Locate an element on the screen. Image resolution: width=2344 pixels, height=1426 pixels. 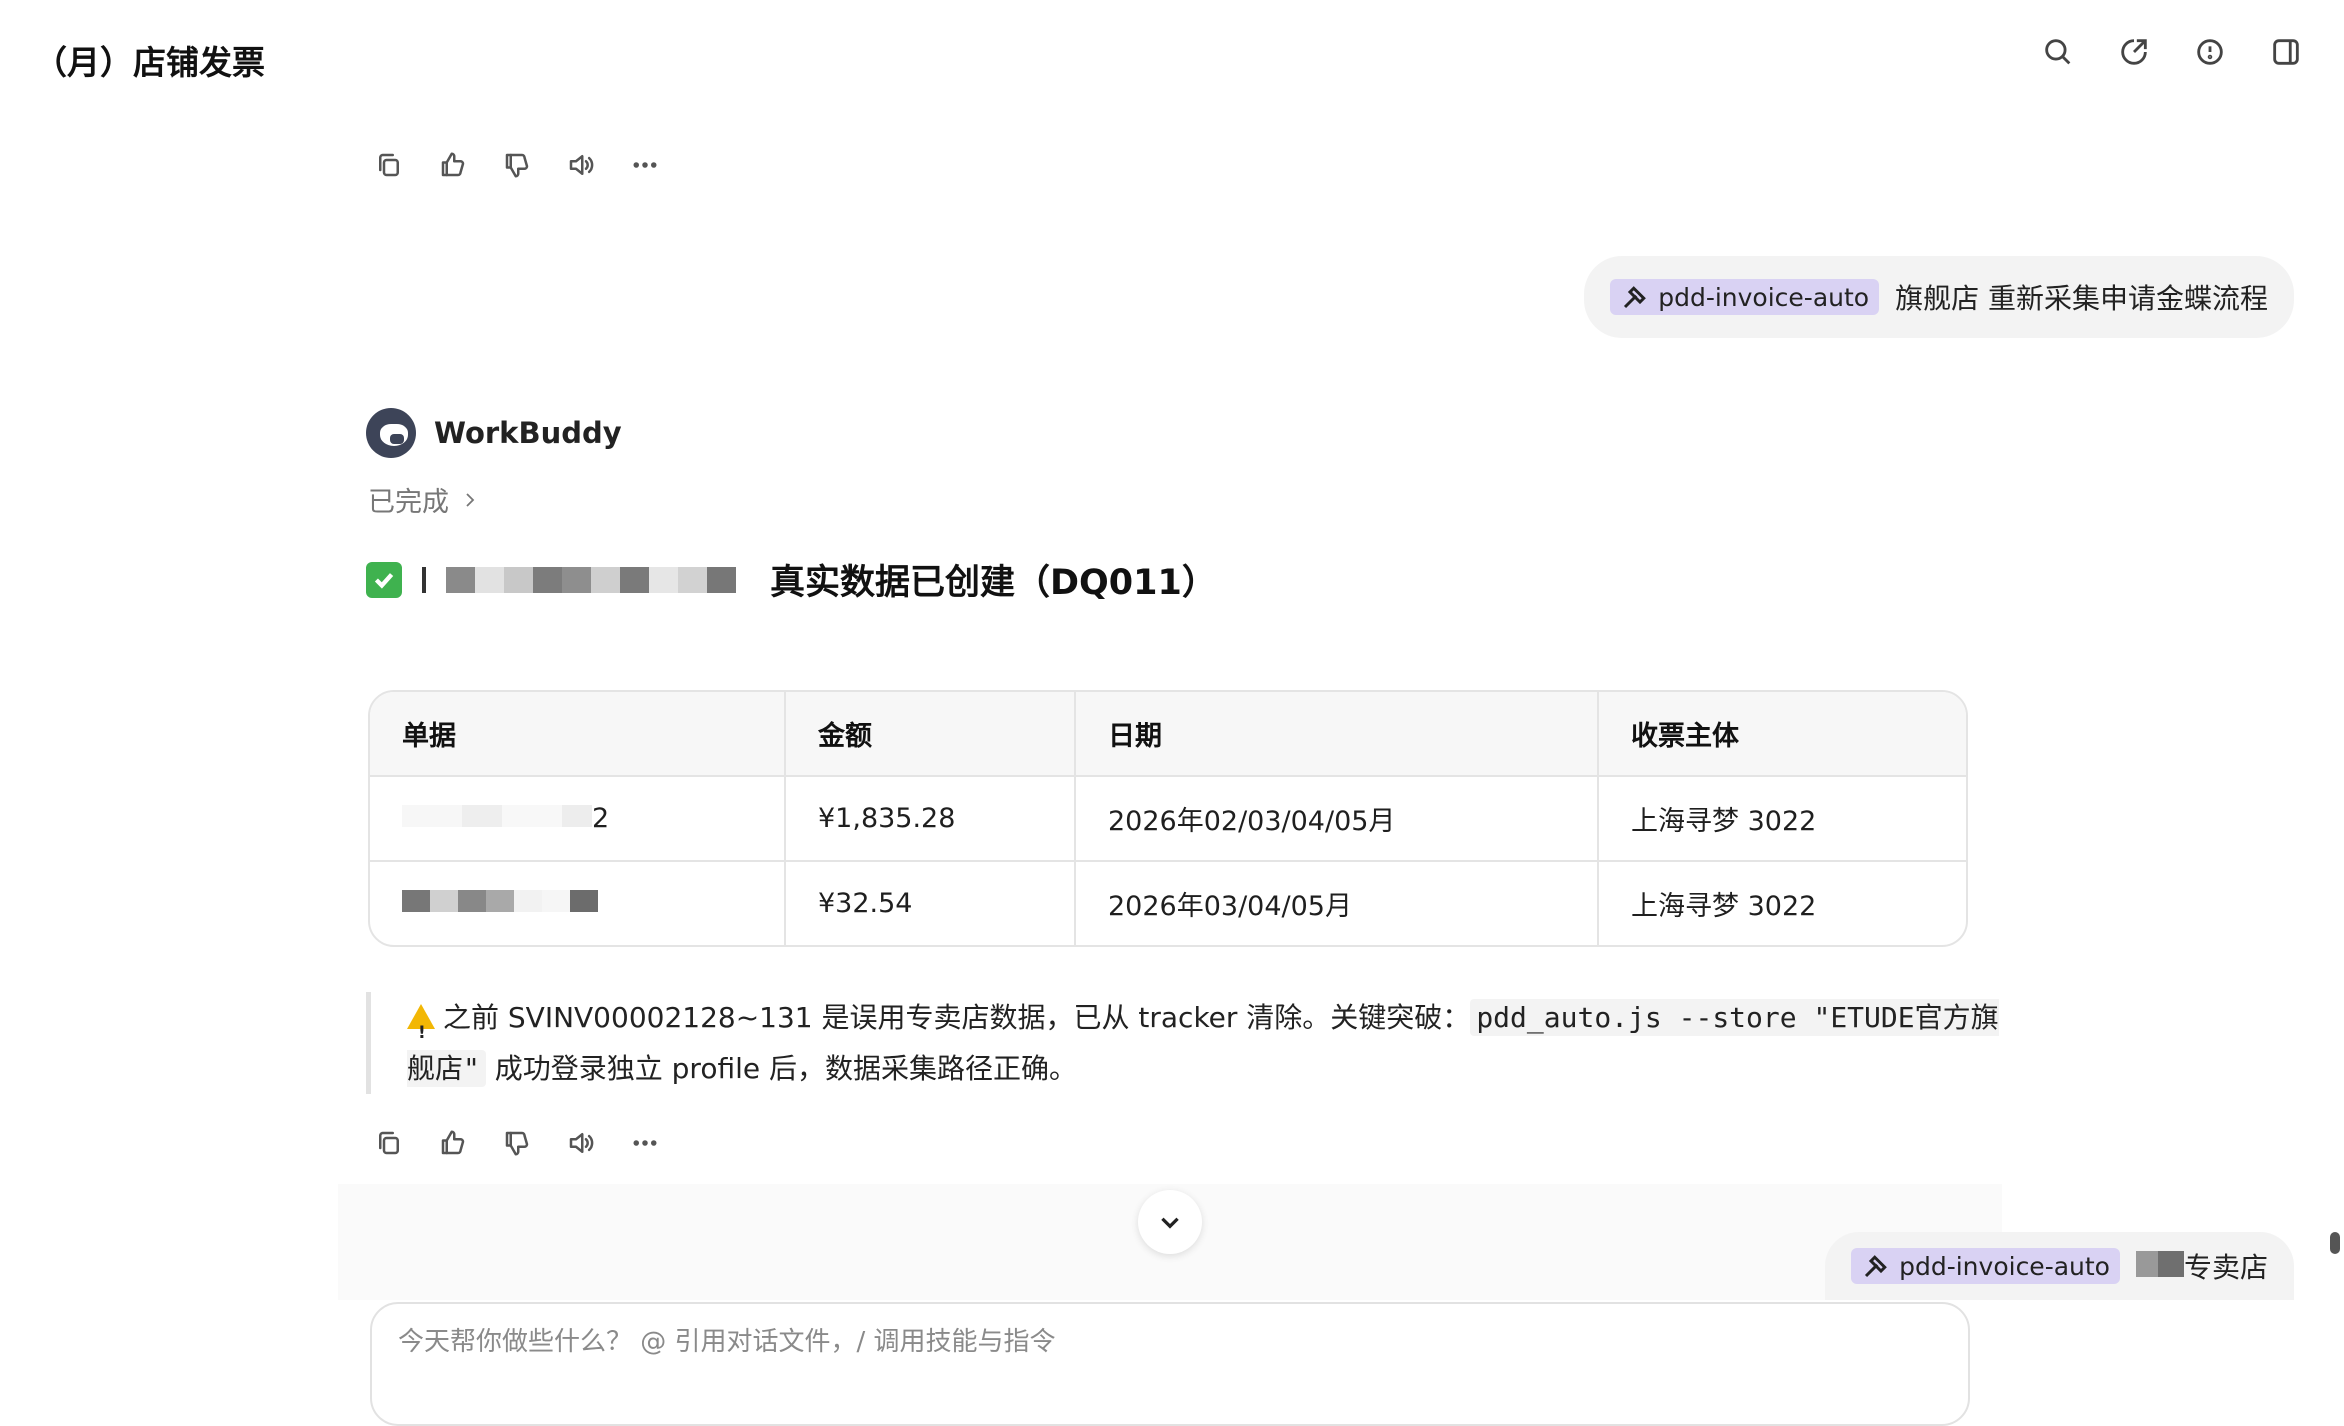
composer-input is located at coordinates (1148, 1342).